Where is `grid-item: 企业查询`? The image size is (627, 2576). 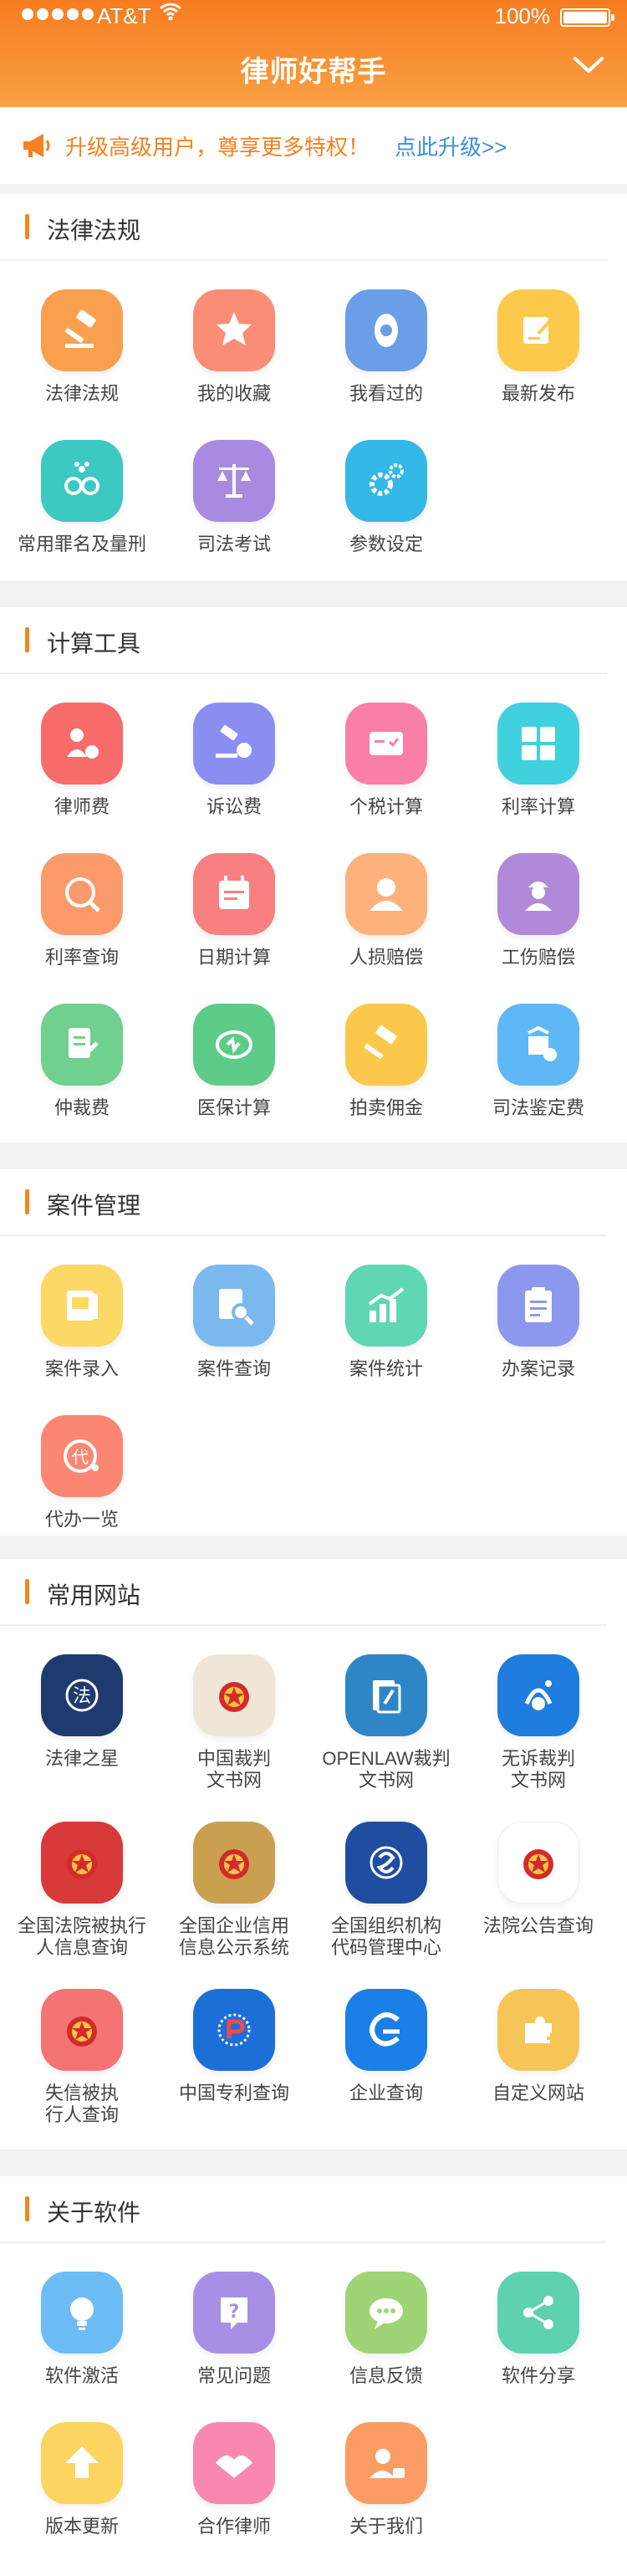
grid-item: 企业查询 is located at coordinates (386, 2046).